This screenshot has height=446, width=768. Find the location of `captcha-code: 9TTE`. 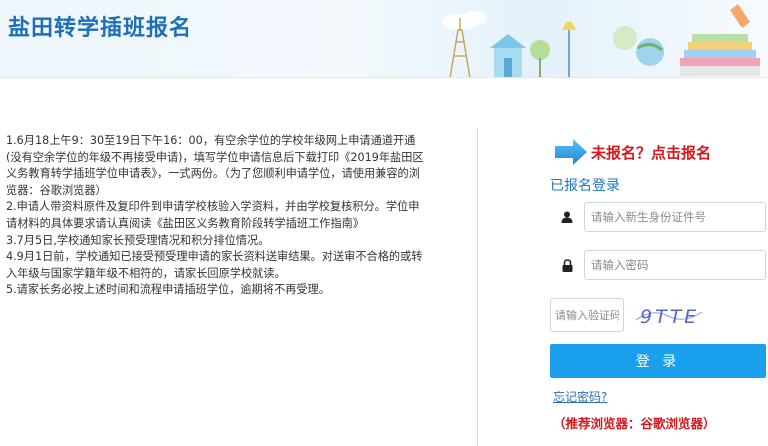

captcha-code: 9TTE is located at coordinates (669, 317).